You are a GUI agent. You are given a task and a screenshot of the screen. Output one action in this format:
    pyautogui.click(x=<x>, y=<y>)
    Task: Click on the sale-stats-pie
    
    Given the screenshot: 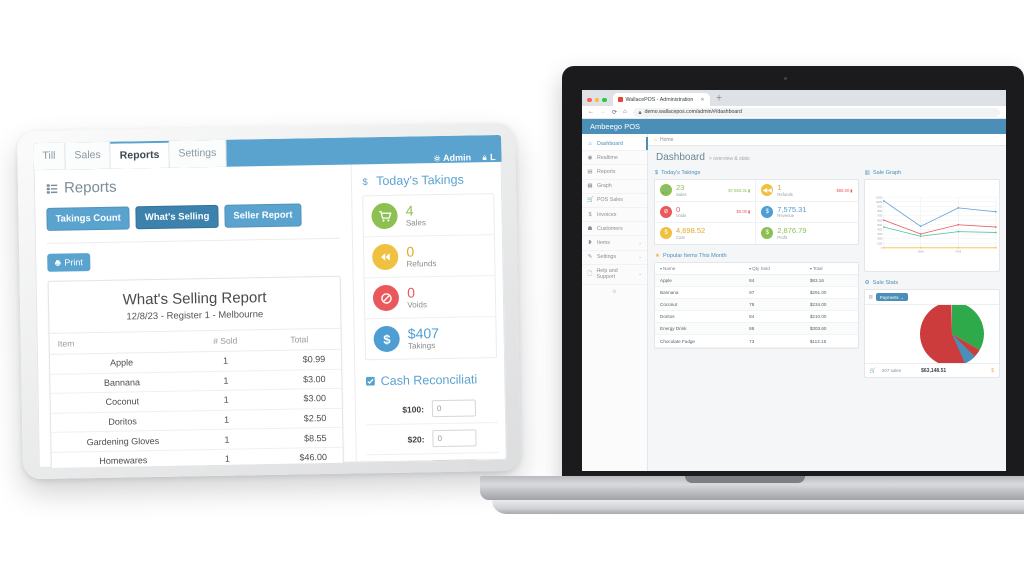 What is the action you would take?
    pyautogui.click(x=932, y=334)
    